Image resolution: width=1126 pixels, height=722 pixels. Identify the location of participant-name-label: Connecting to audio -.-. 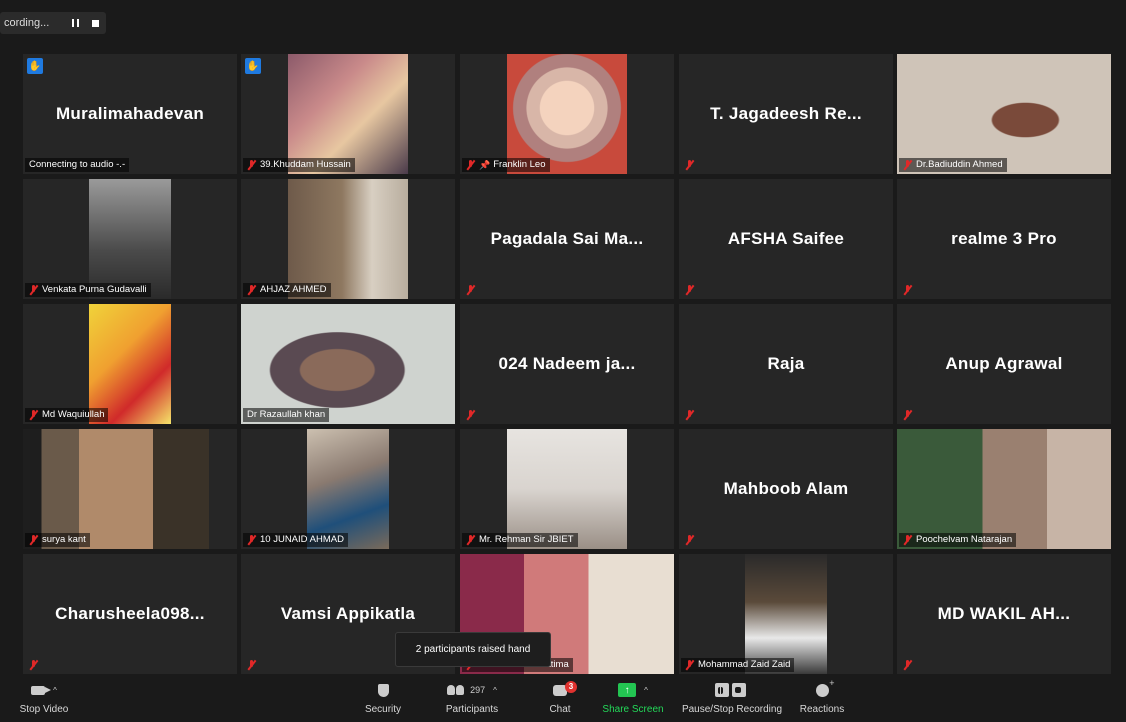
(77, 165).